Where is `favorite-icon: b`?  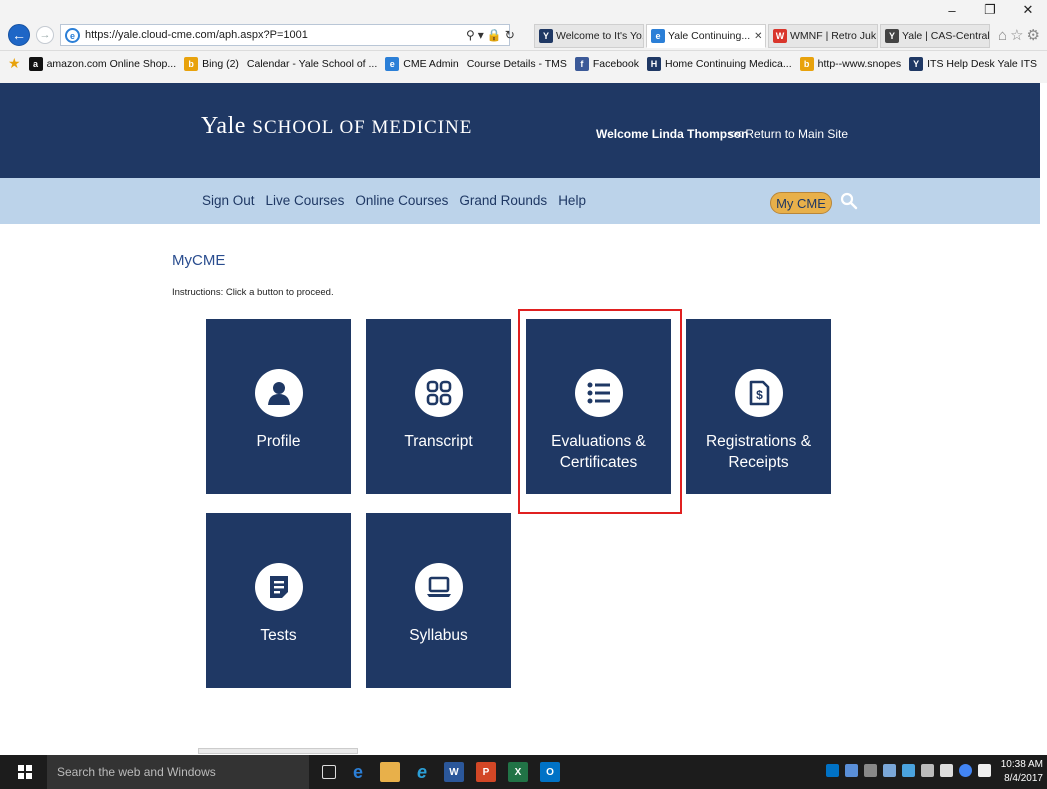
favorite-icon: b is located at coordinates (191, 63).